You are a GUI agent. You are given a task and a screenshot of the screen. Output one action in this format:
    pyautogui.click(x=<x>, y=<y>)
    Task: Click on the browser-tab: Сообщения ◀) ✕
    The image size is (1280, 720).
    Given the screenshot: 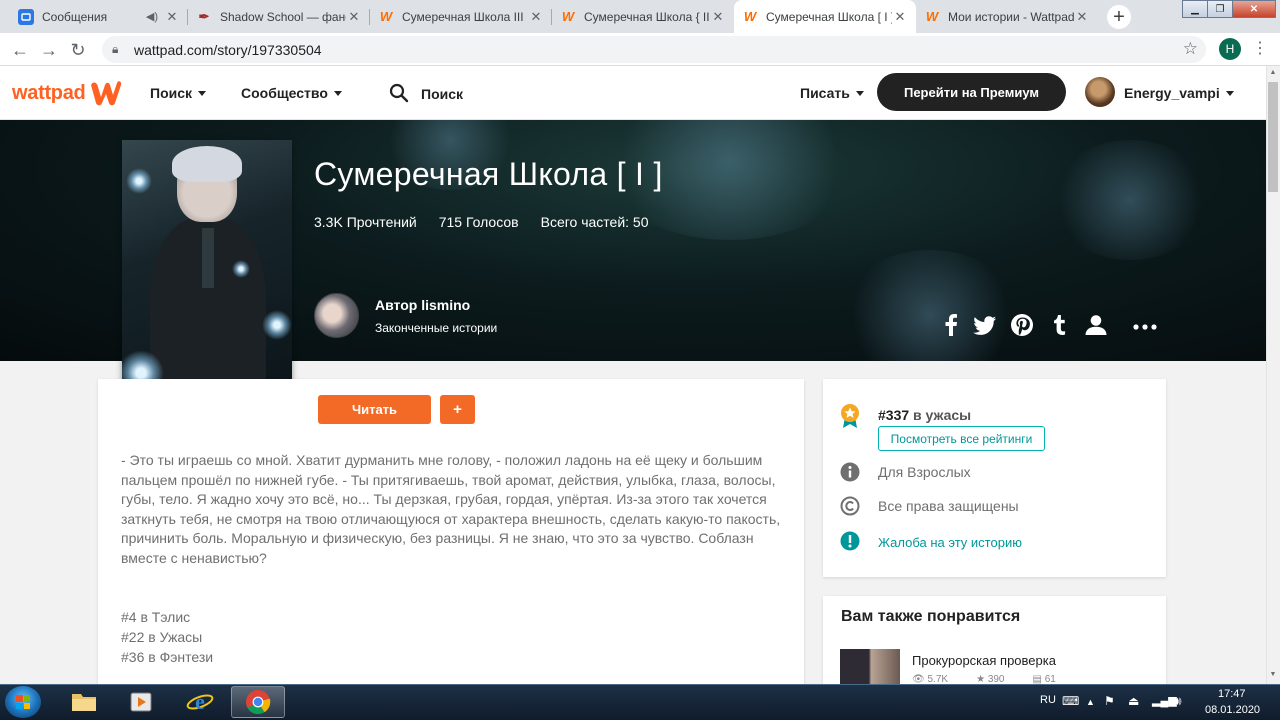 What is the action you would take?
    pyautogui.click(x=99, y=16)
    